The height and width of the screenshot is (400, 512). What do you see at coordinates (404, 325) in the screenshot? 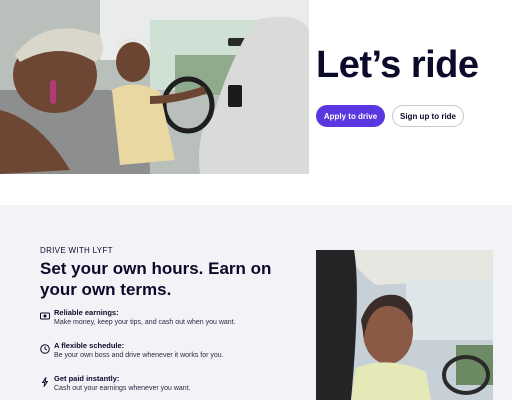
I see `driver-image` at bounding box center [404, 325].